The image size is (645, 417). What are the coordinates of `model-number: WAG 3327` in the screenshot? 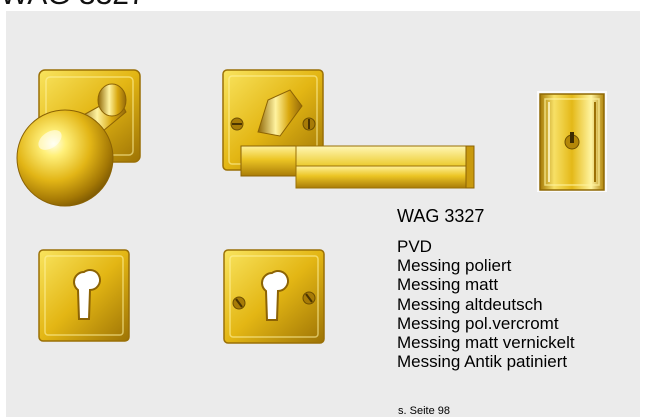 It's located at (441, 216).